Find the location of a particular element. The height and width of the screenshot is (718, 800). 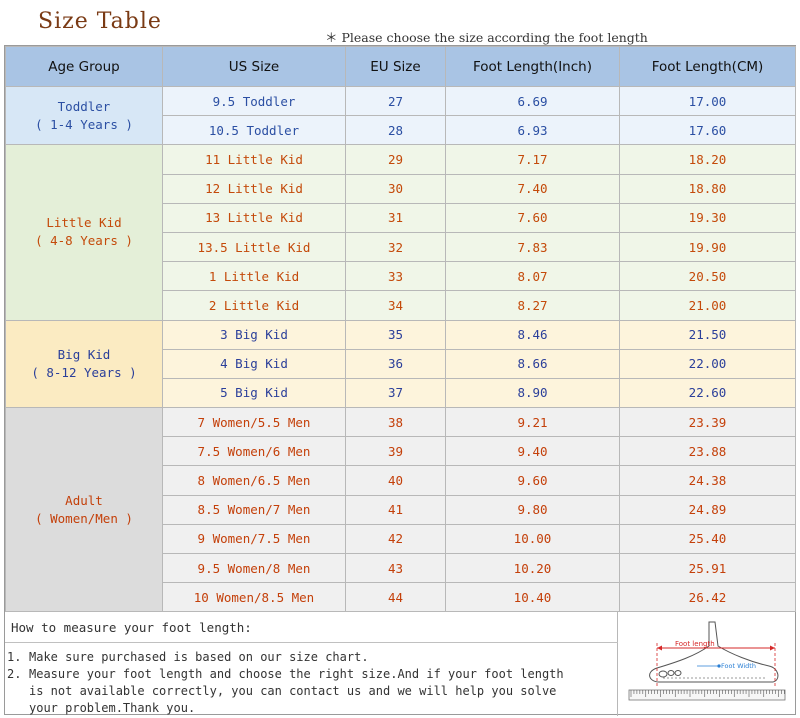

us-size-cell: 8.5 Women/7 Men is located at coordinates (254, 509).